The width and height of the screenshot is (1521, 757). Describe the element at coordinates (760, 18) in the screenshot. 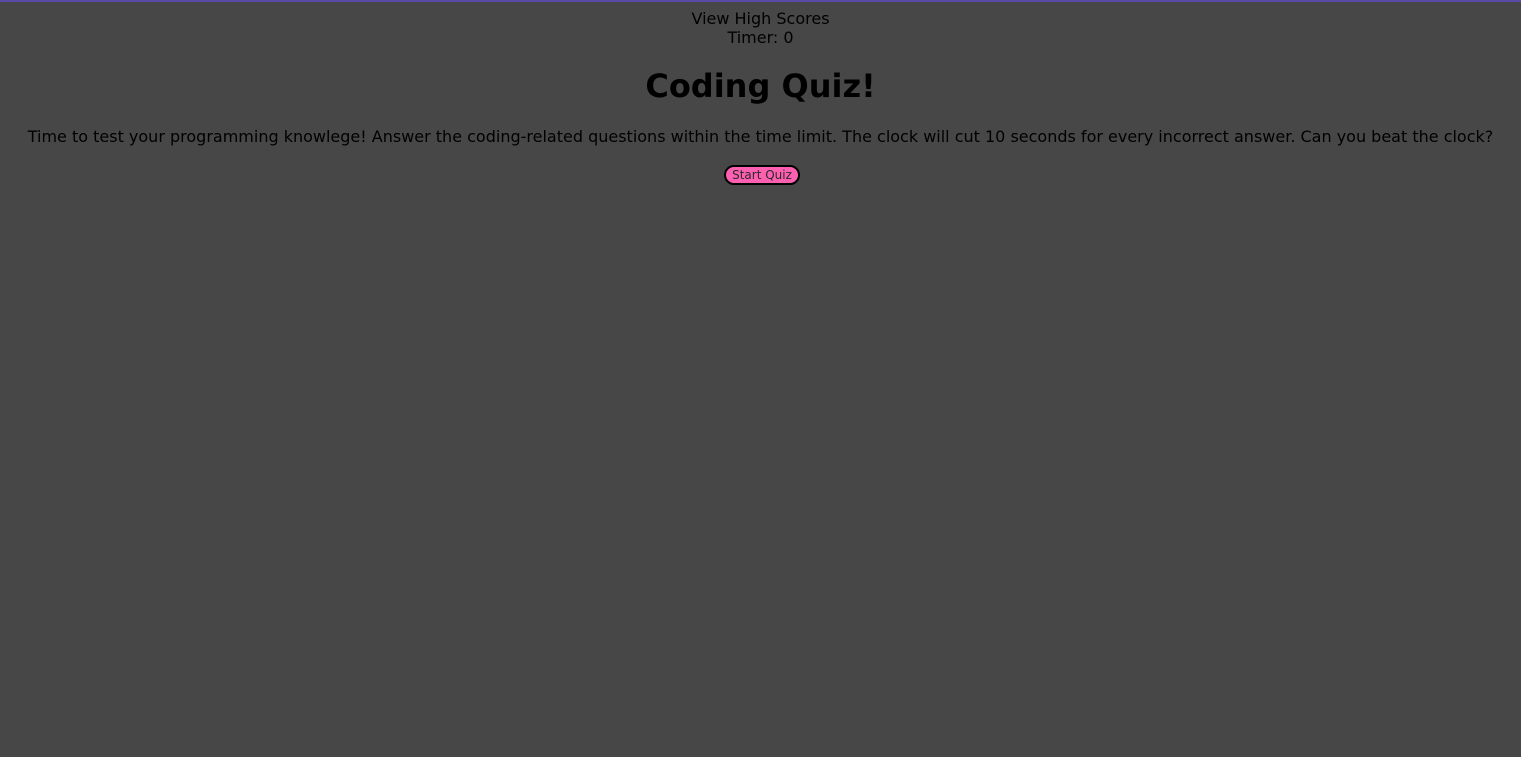

I see `view-high-scores-link: View High Scores` at that location.